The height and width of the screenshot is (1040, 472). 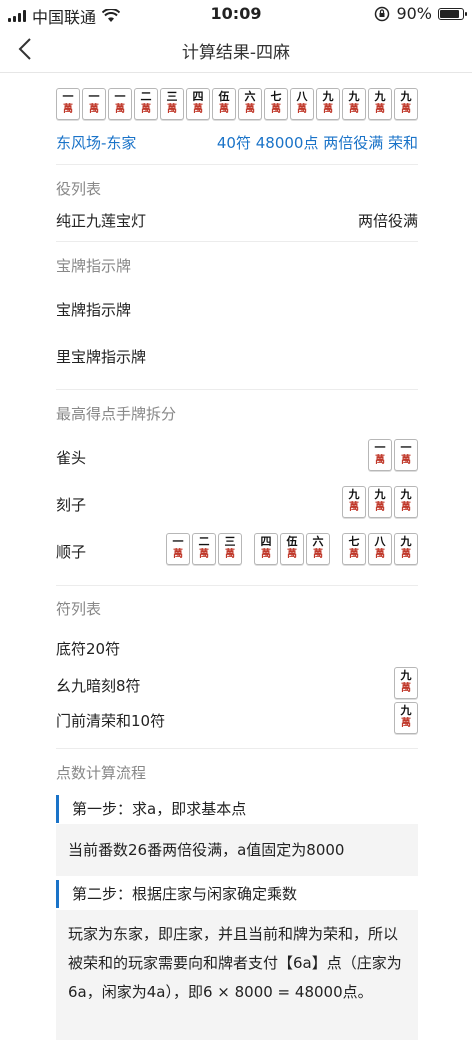 What do you see at coordinates (237, 455) in the screenshot?
I see `pair-row: 雀头 一萬一萬` at bounding box center [237, 455].